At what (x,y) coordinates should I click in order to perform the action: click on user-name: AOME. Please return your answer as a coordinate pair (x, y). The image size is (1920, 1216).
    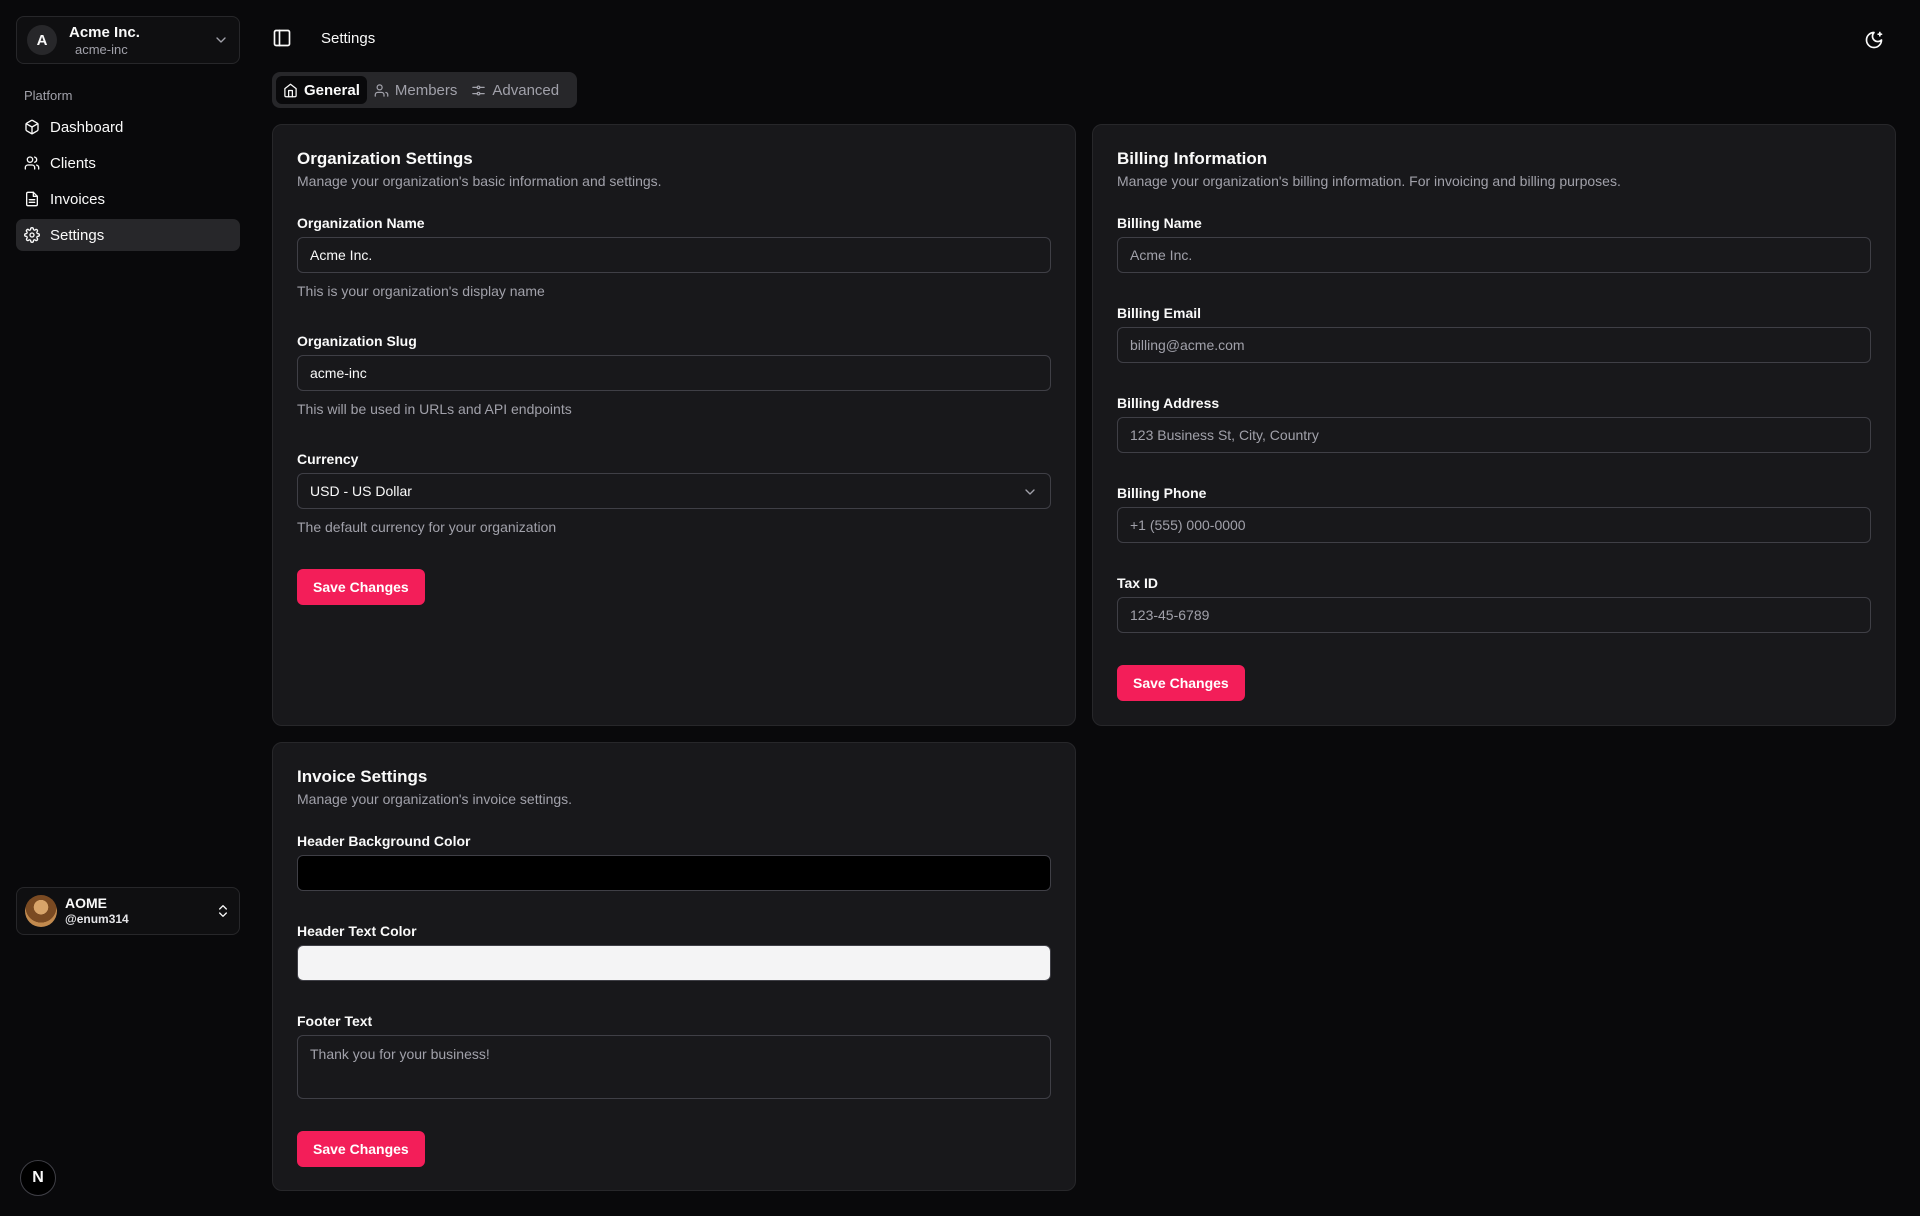
    Looking at the image, I should click on (86, 903).